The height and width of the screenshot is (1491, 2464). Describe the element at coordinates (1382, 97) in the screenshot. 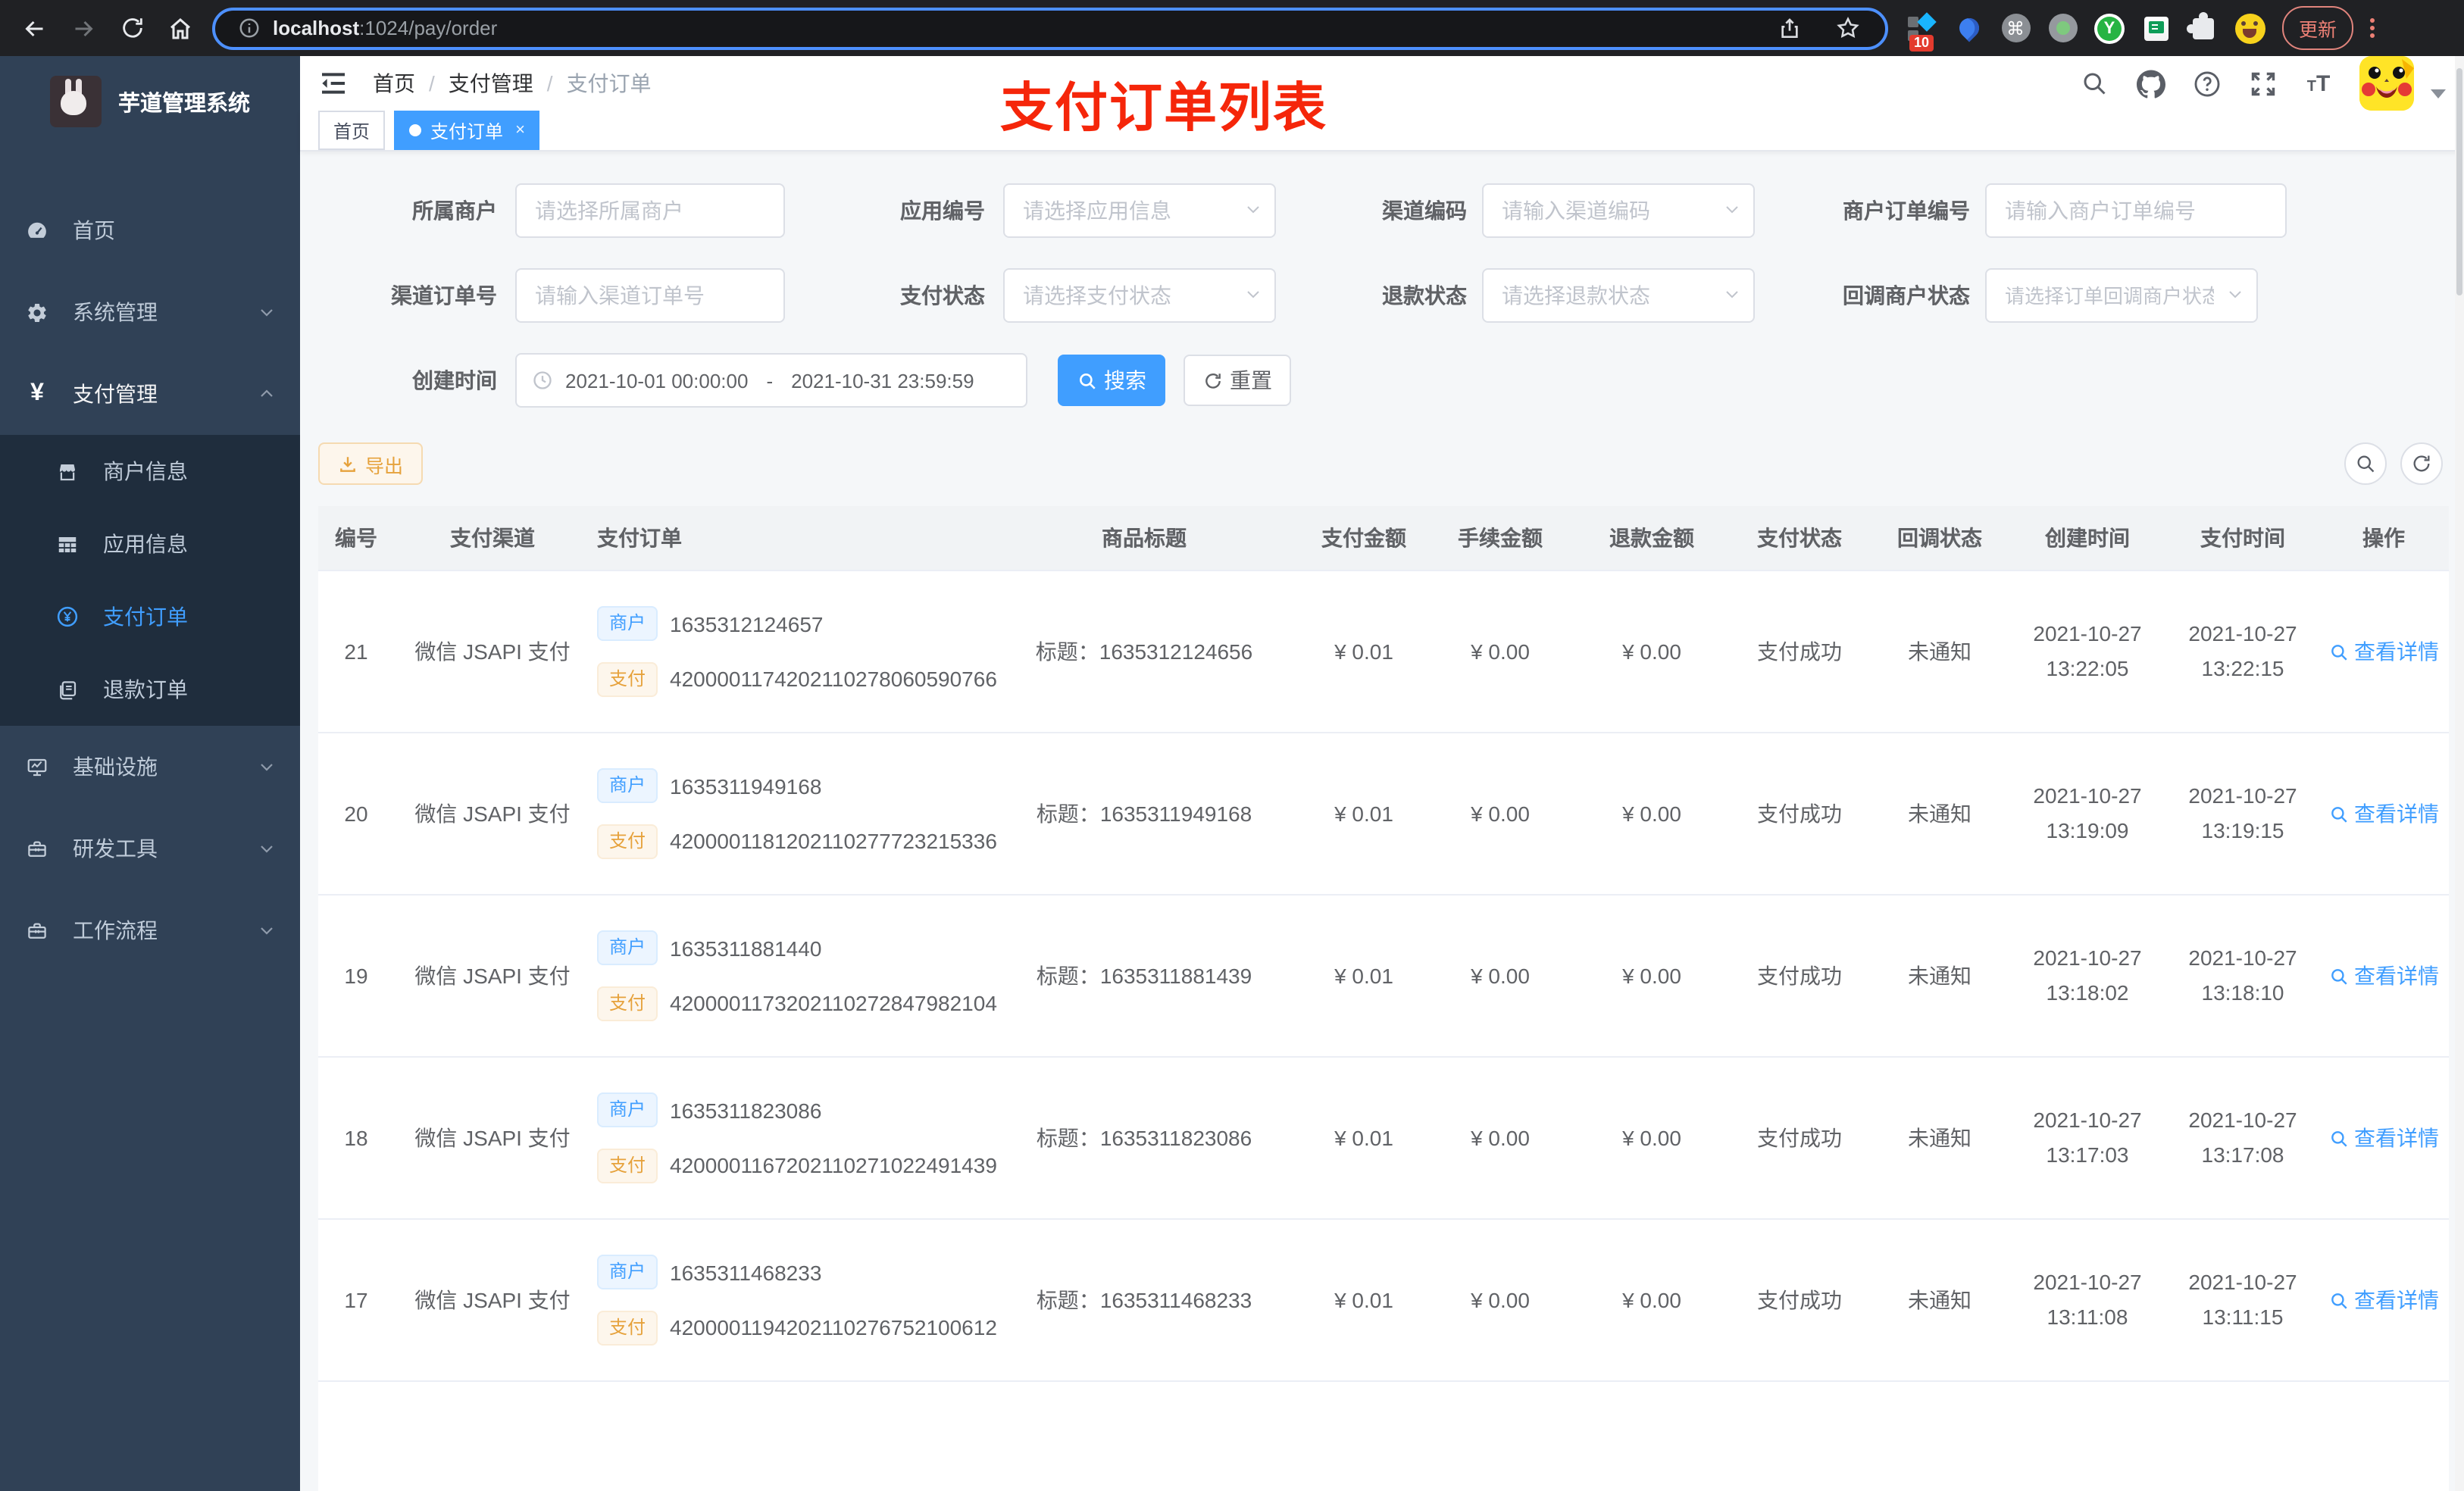

I see `top-navbar: 首页 / 支付管理 / 支付订单 支付订单列表 T T` at that location.